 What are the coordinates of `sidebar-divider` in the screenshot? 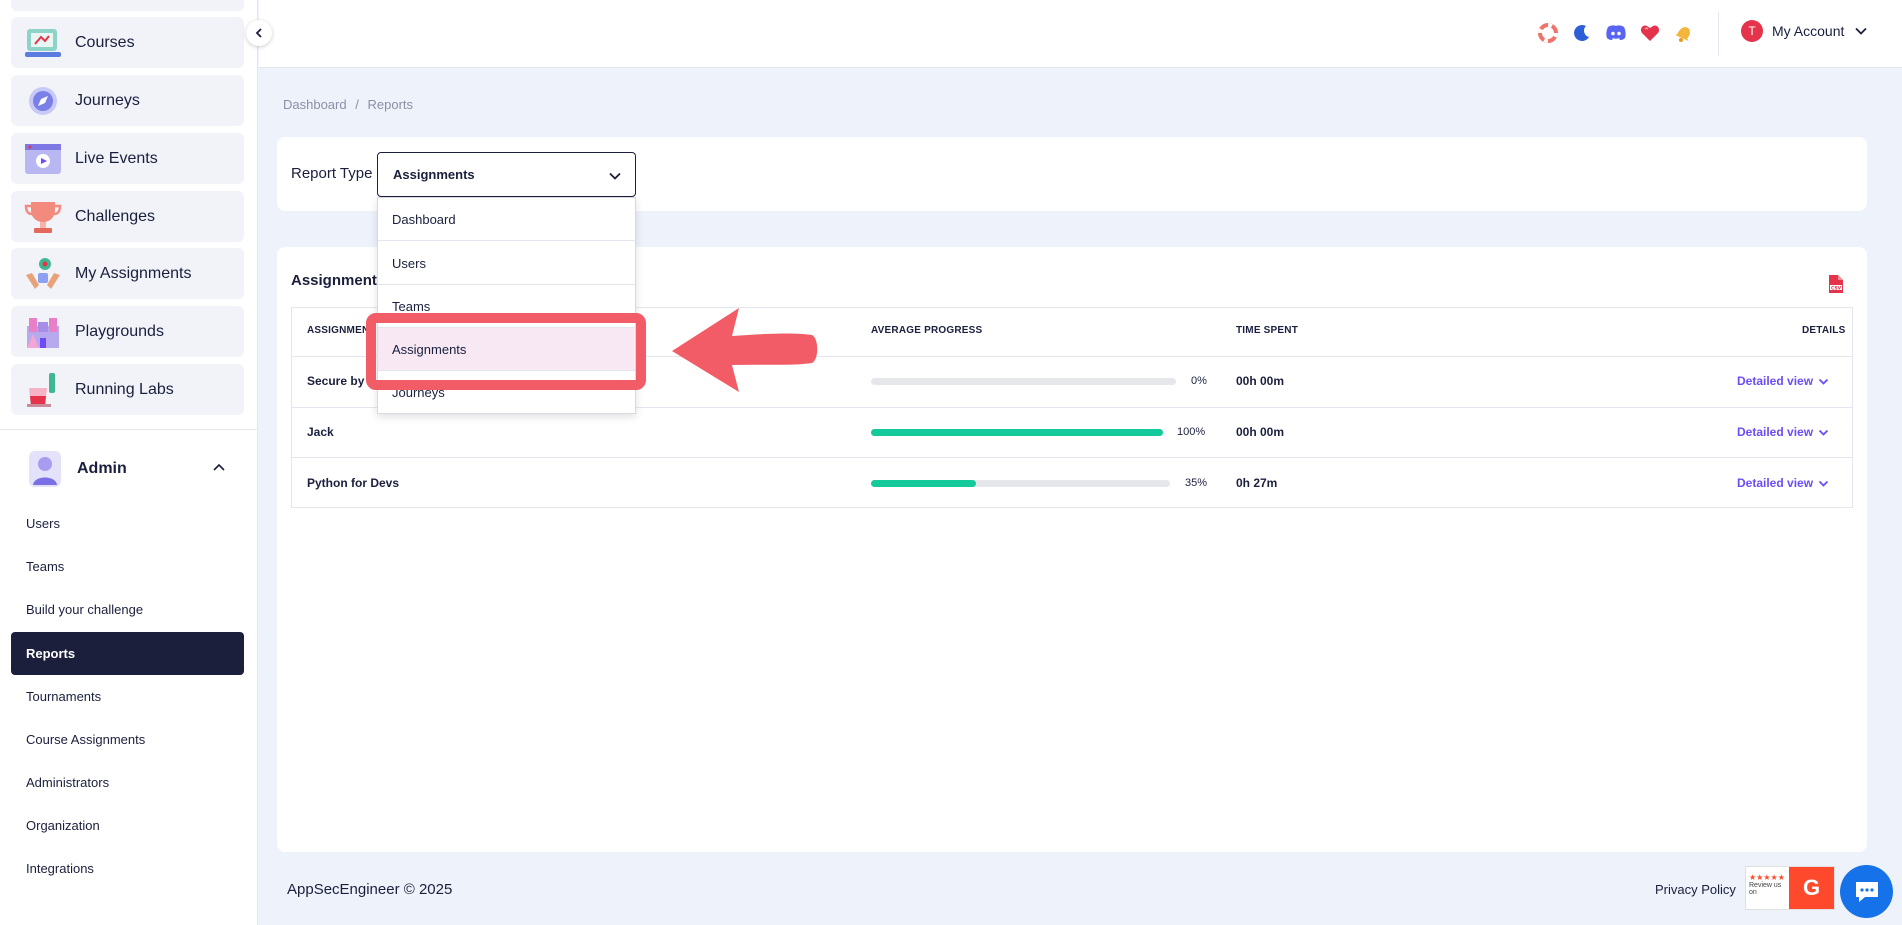 It's located at (129, 429).